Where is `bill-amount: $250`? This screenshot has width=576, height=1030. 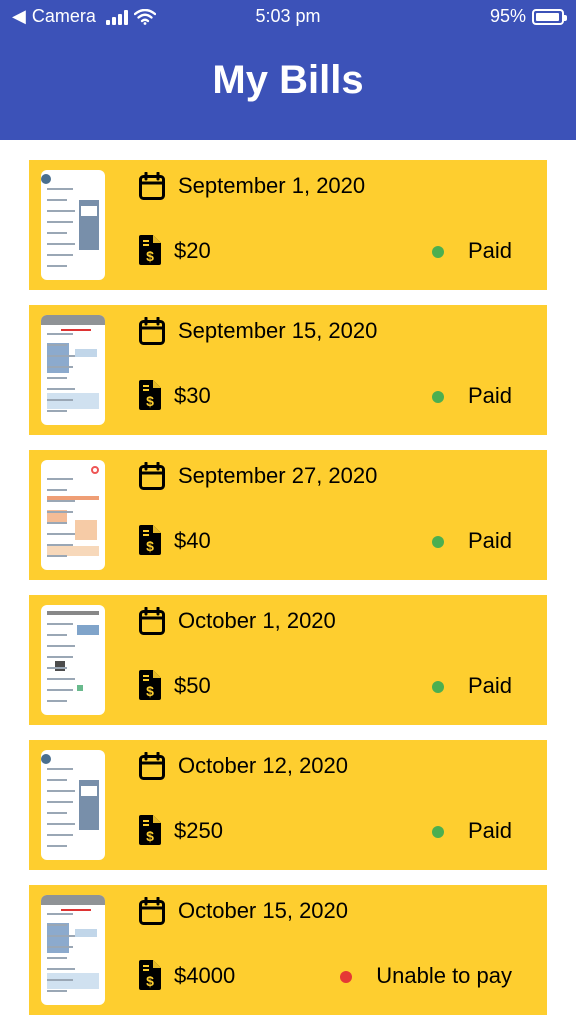
bill-amount: $250 is located at coordinates (198, 830).